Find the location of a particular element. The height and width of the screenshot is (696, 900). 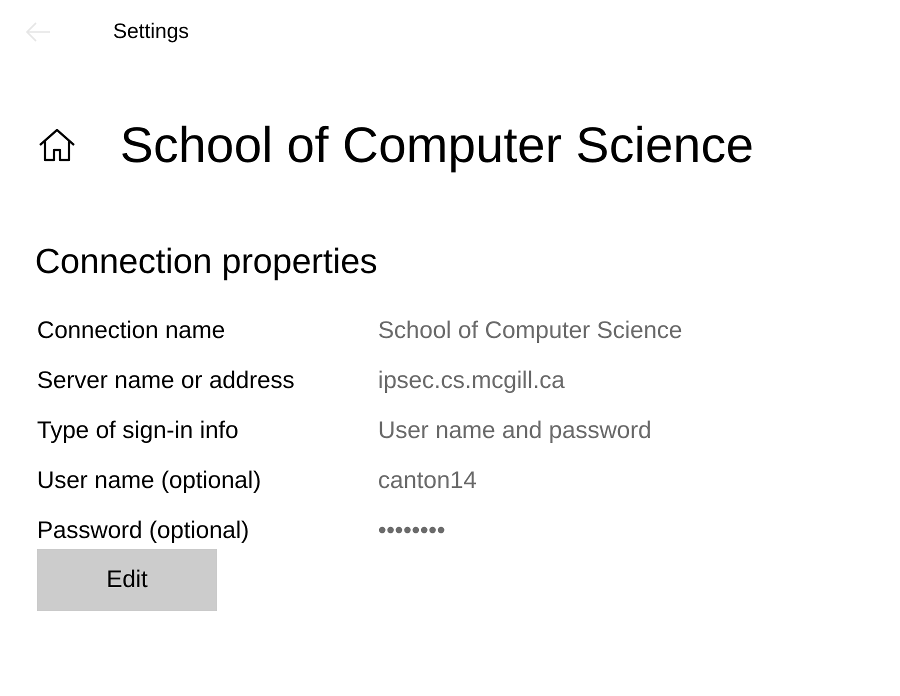

window-title: Settings is located at coordinates (151, 32).